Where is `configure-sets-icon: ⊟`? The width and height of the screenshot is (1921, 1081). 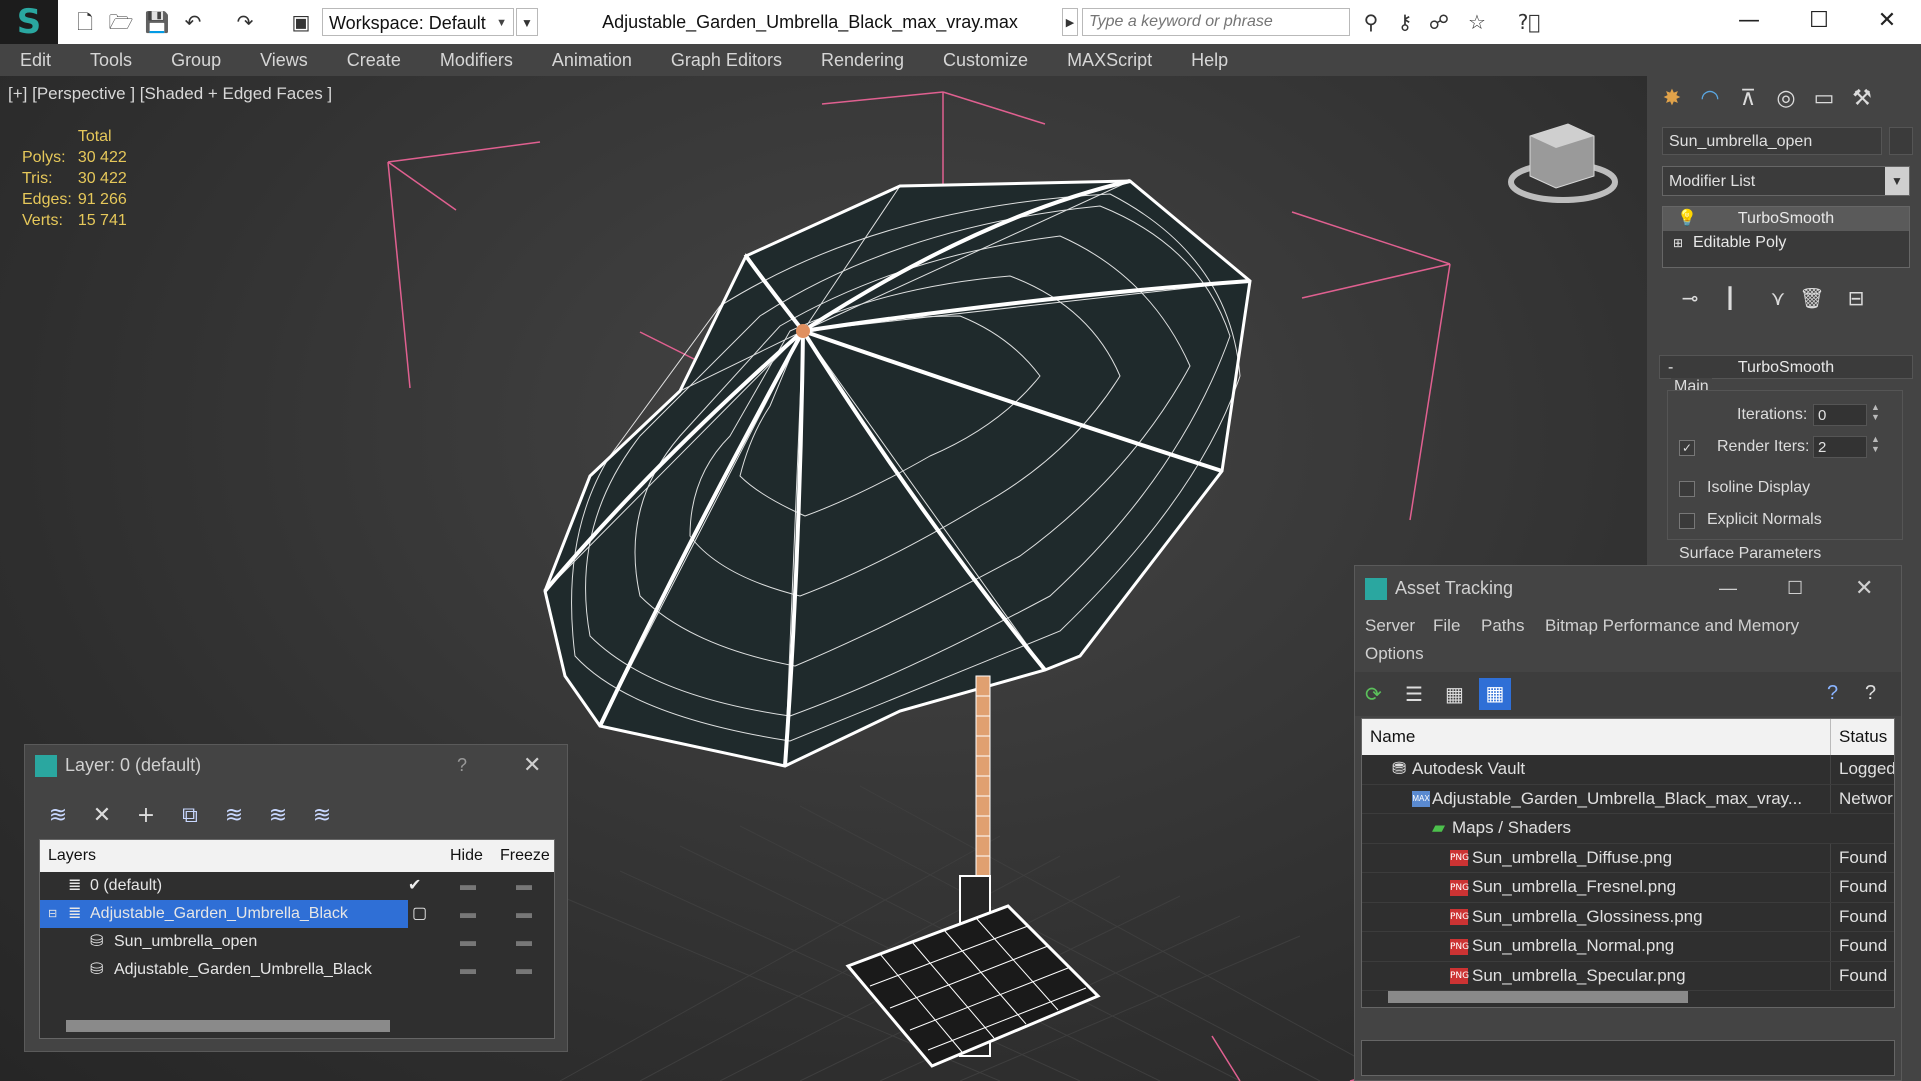
configure-sets-icon: ⊟ is located at coordinates (1856, 301).